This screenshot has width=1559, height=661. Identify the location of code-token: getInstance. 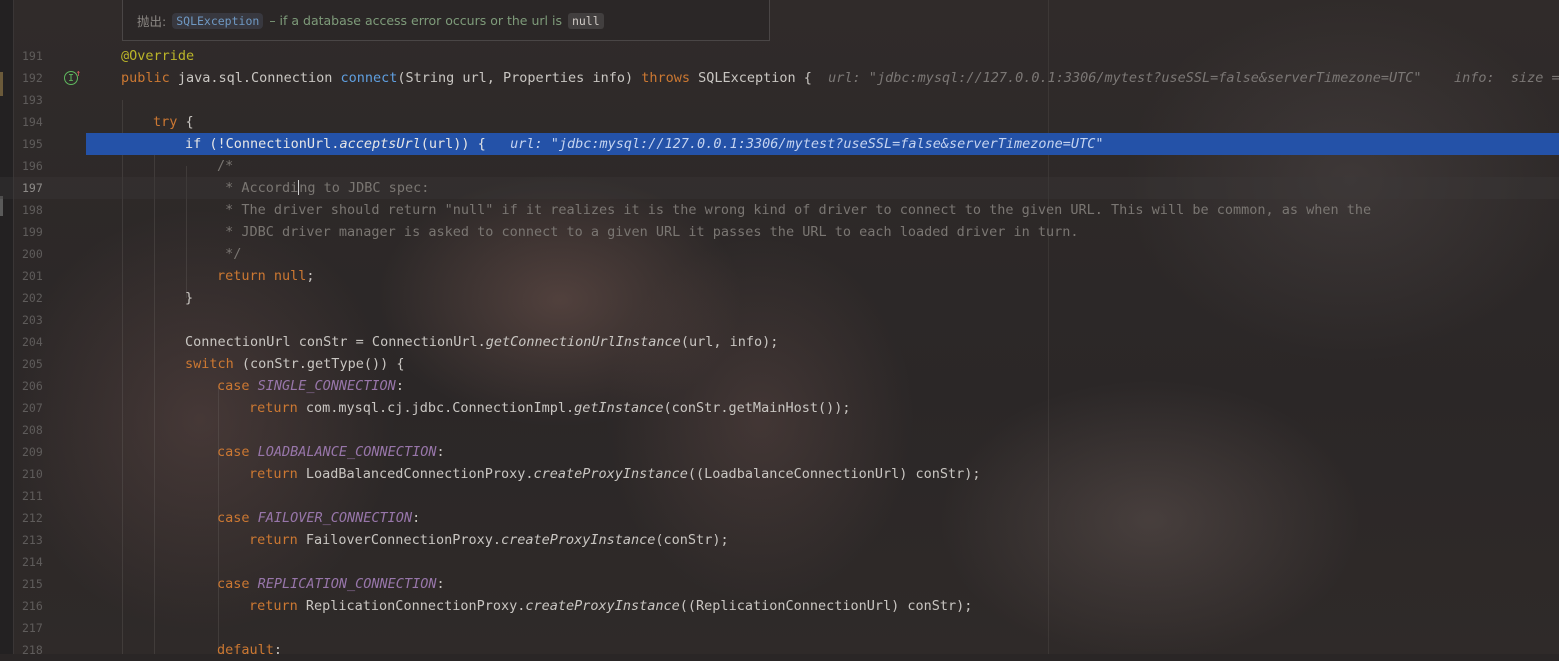
(619, 408).